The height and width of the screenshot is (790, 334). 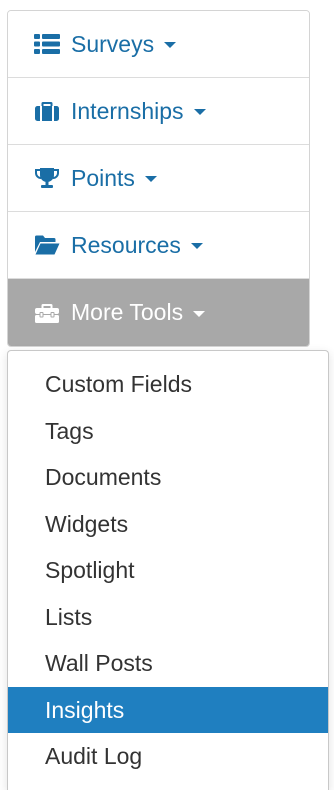 What do you see at coordinates (168, 477) in the screenshot?
I see `menu-item-documents: Documents` at bounding box center [168, 477].